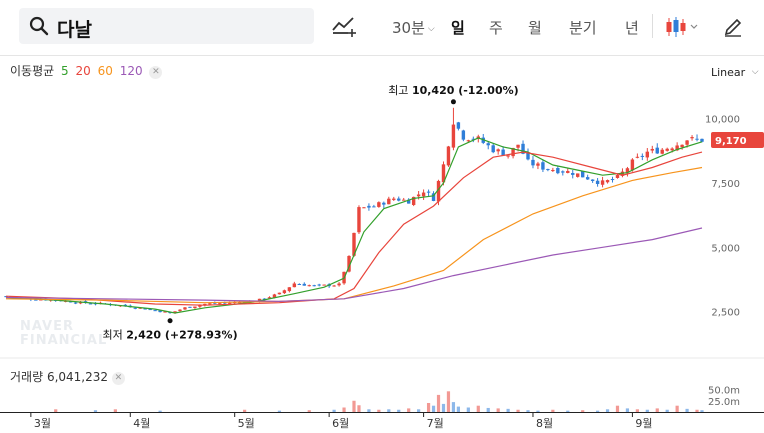  What do you see at coordinates (169, 335) in the screenshot?
I see `low-annotation: 최저 2,420 (+278.93%)` at bounding box center [169, 335].